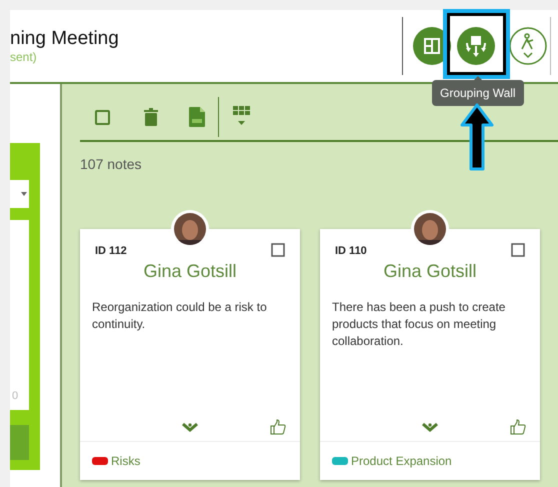  I want to click on meeting-title: ning Meeting, so click(65, 38).